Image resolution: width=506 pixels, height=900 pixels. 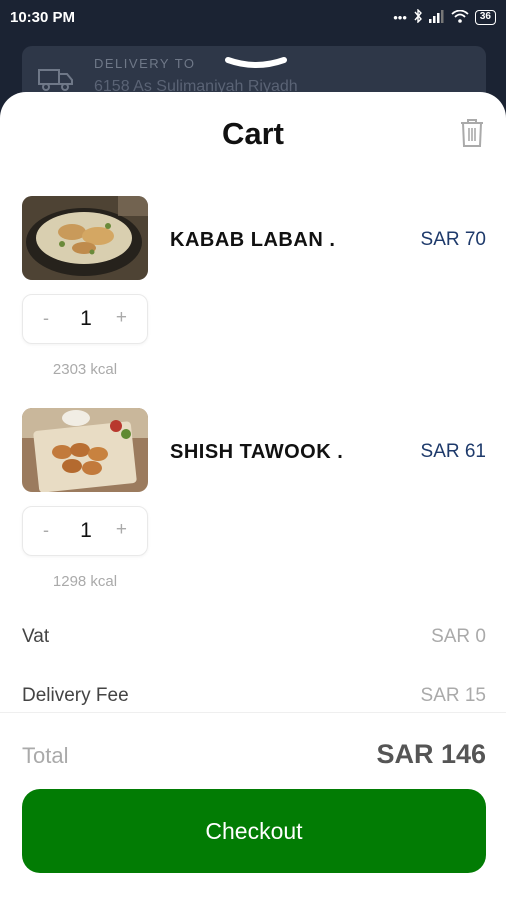 I want to click on total-value: SAR 146, so click(x=431, y=754).